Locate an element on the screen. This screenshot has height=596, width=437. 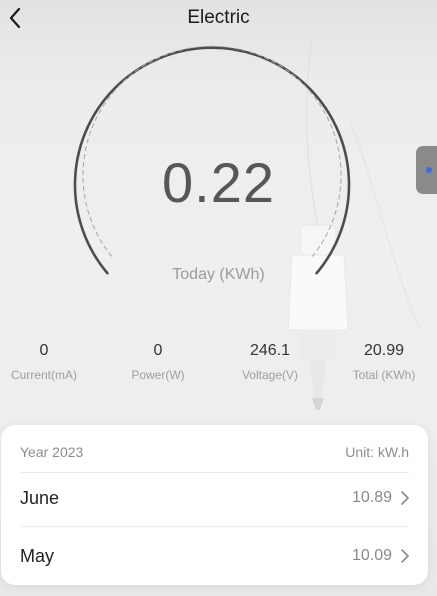
stat-power-value: 0 is located at coordinates (158, 350).